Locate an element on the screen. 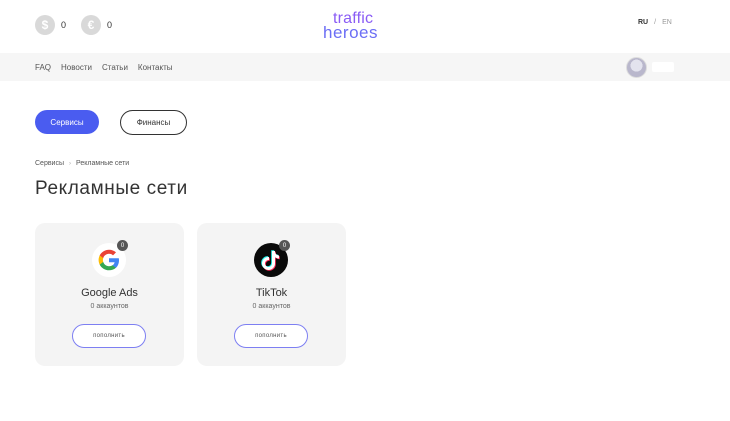  breadcrumb-current: Рекламные сети is located at coordinates (103, 163).